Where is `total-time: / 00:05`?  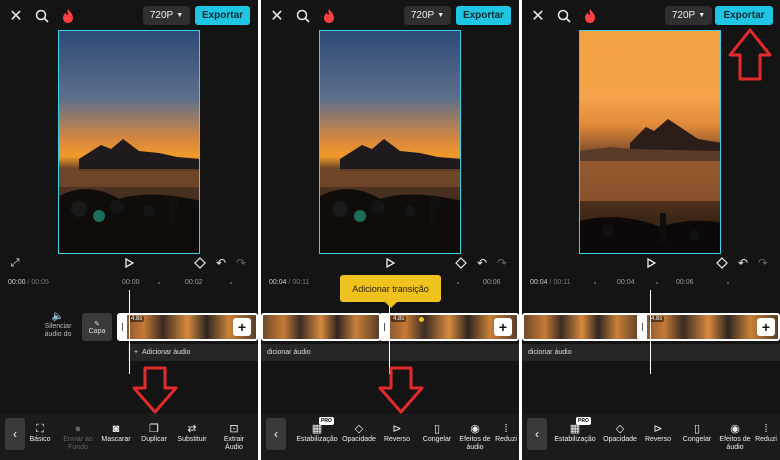
total-time: / 00:05 is located at coordinates (37, 282).